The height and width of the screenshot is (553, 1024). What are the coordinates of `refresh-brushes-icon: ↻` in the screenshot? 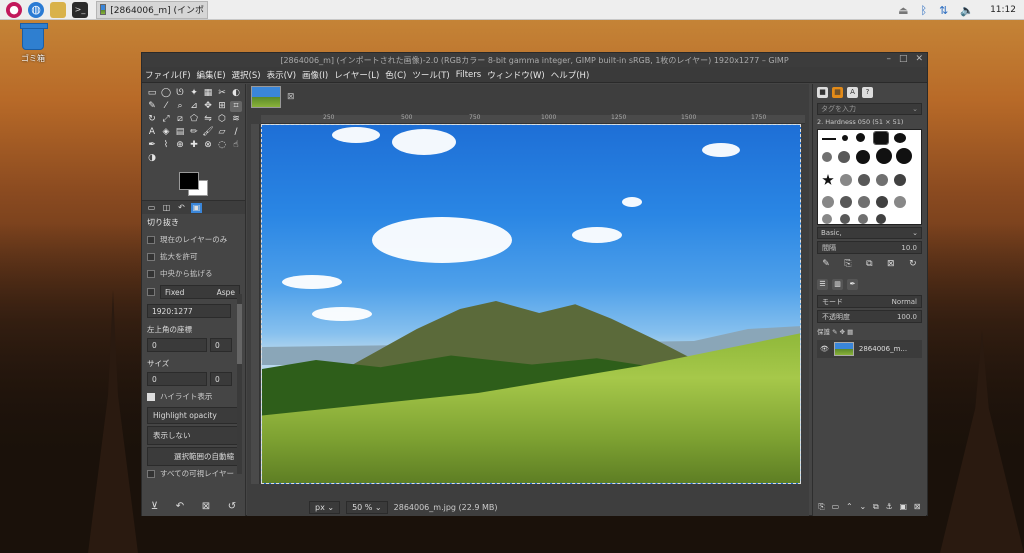 It's located at (913, 264).